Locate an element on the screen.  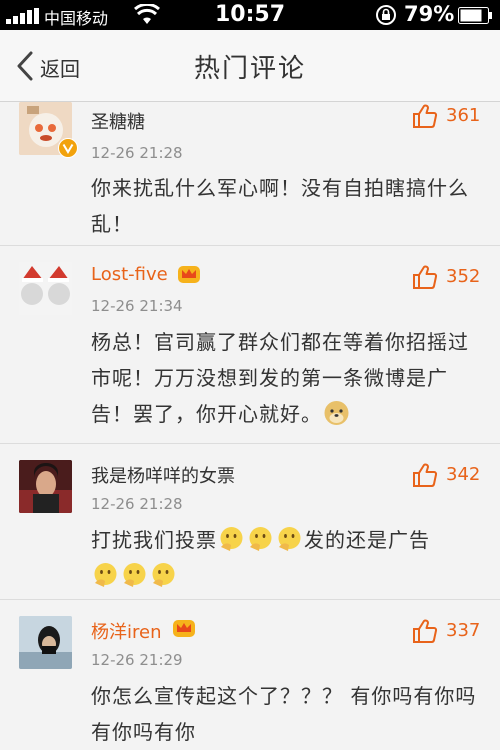
navigation-bar: 返回 热门评论 is located at coordinates (250, 66).